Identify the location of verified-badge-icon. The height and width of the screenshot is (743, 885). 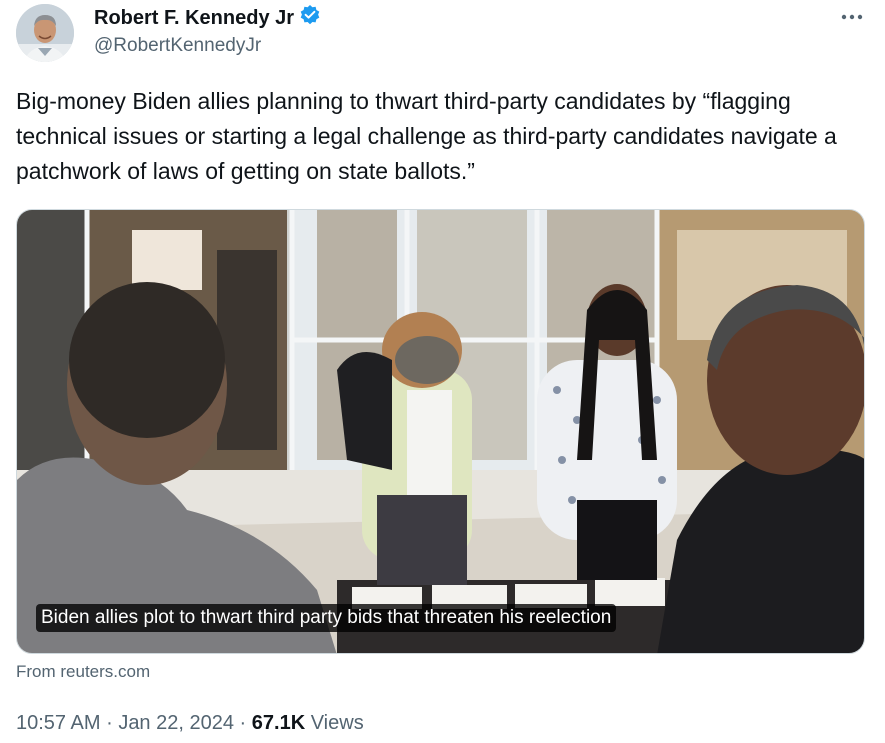
(310, 17).